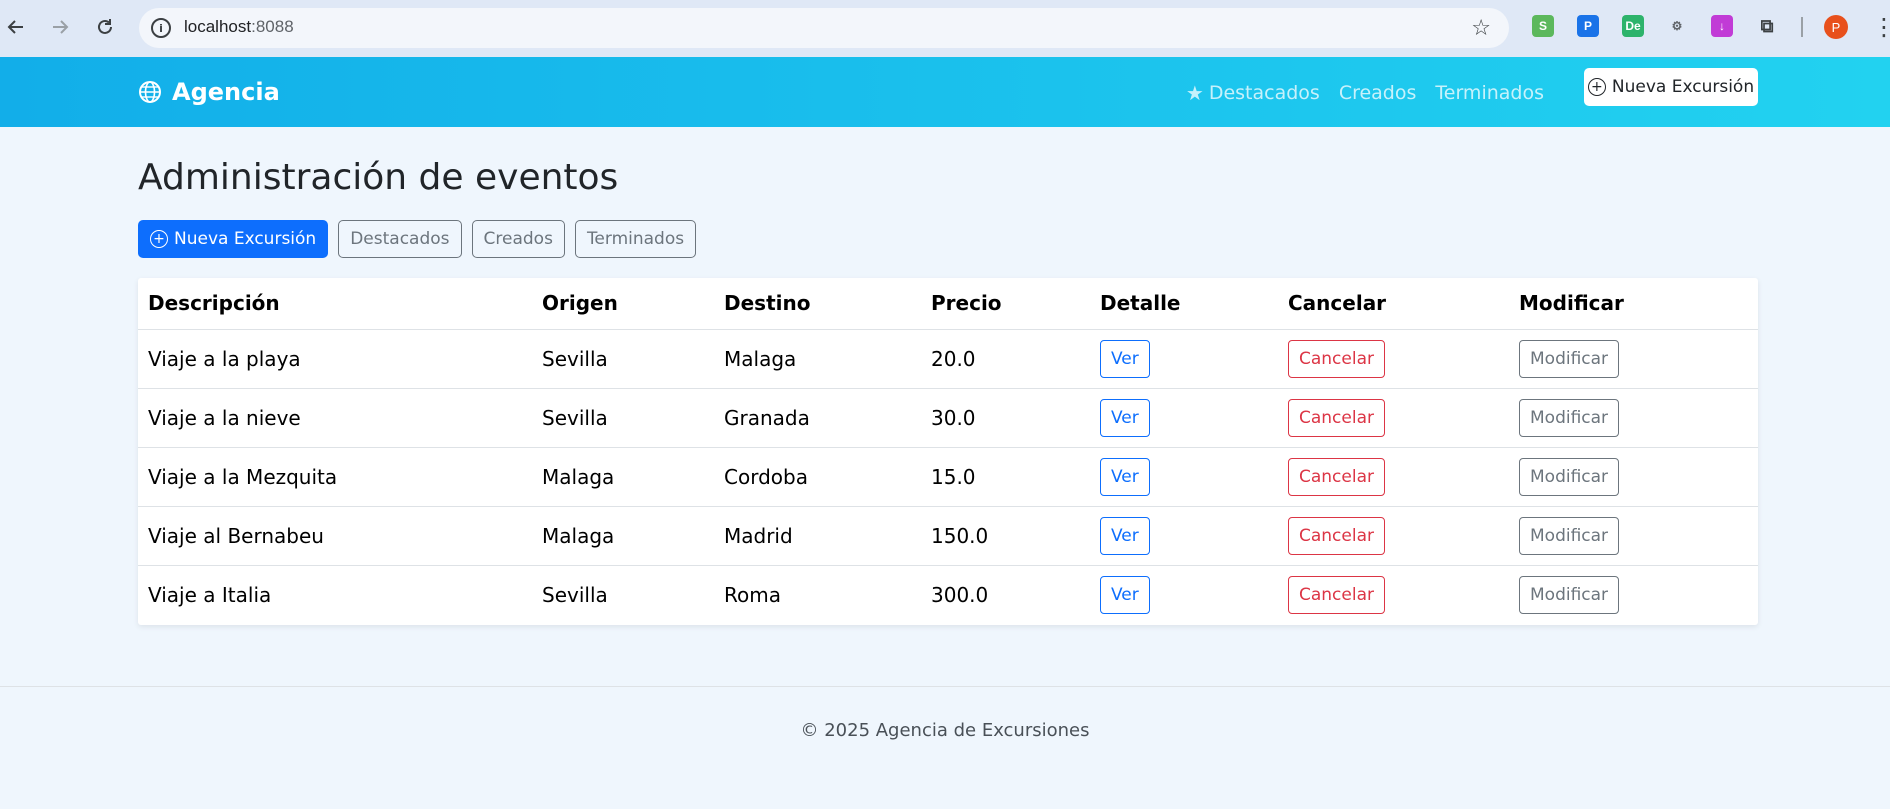 This screenshot has width=1890, height=809. What do you see at coordinates (1836, 27) in the screenshot?
I see `profile-avatar: P` at bounding box center [1836, 27].